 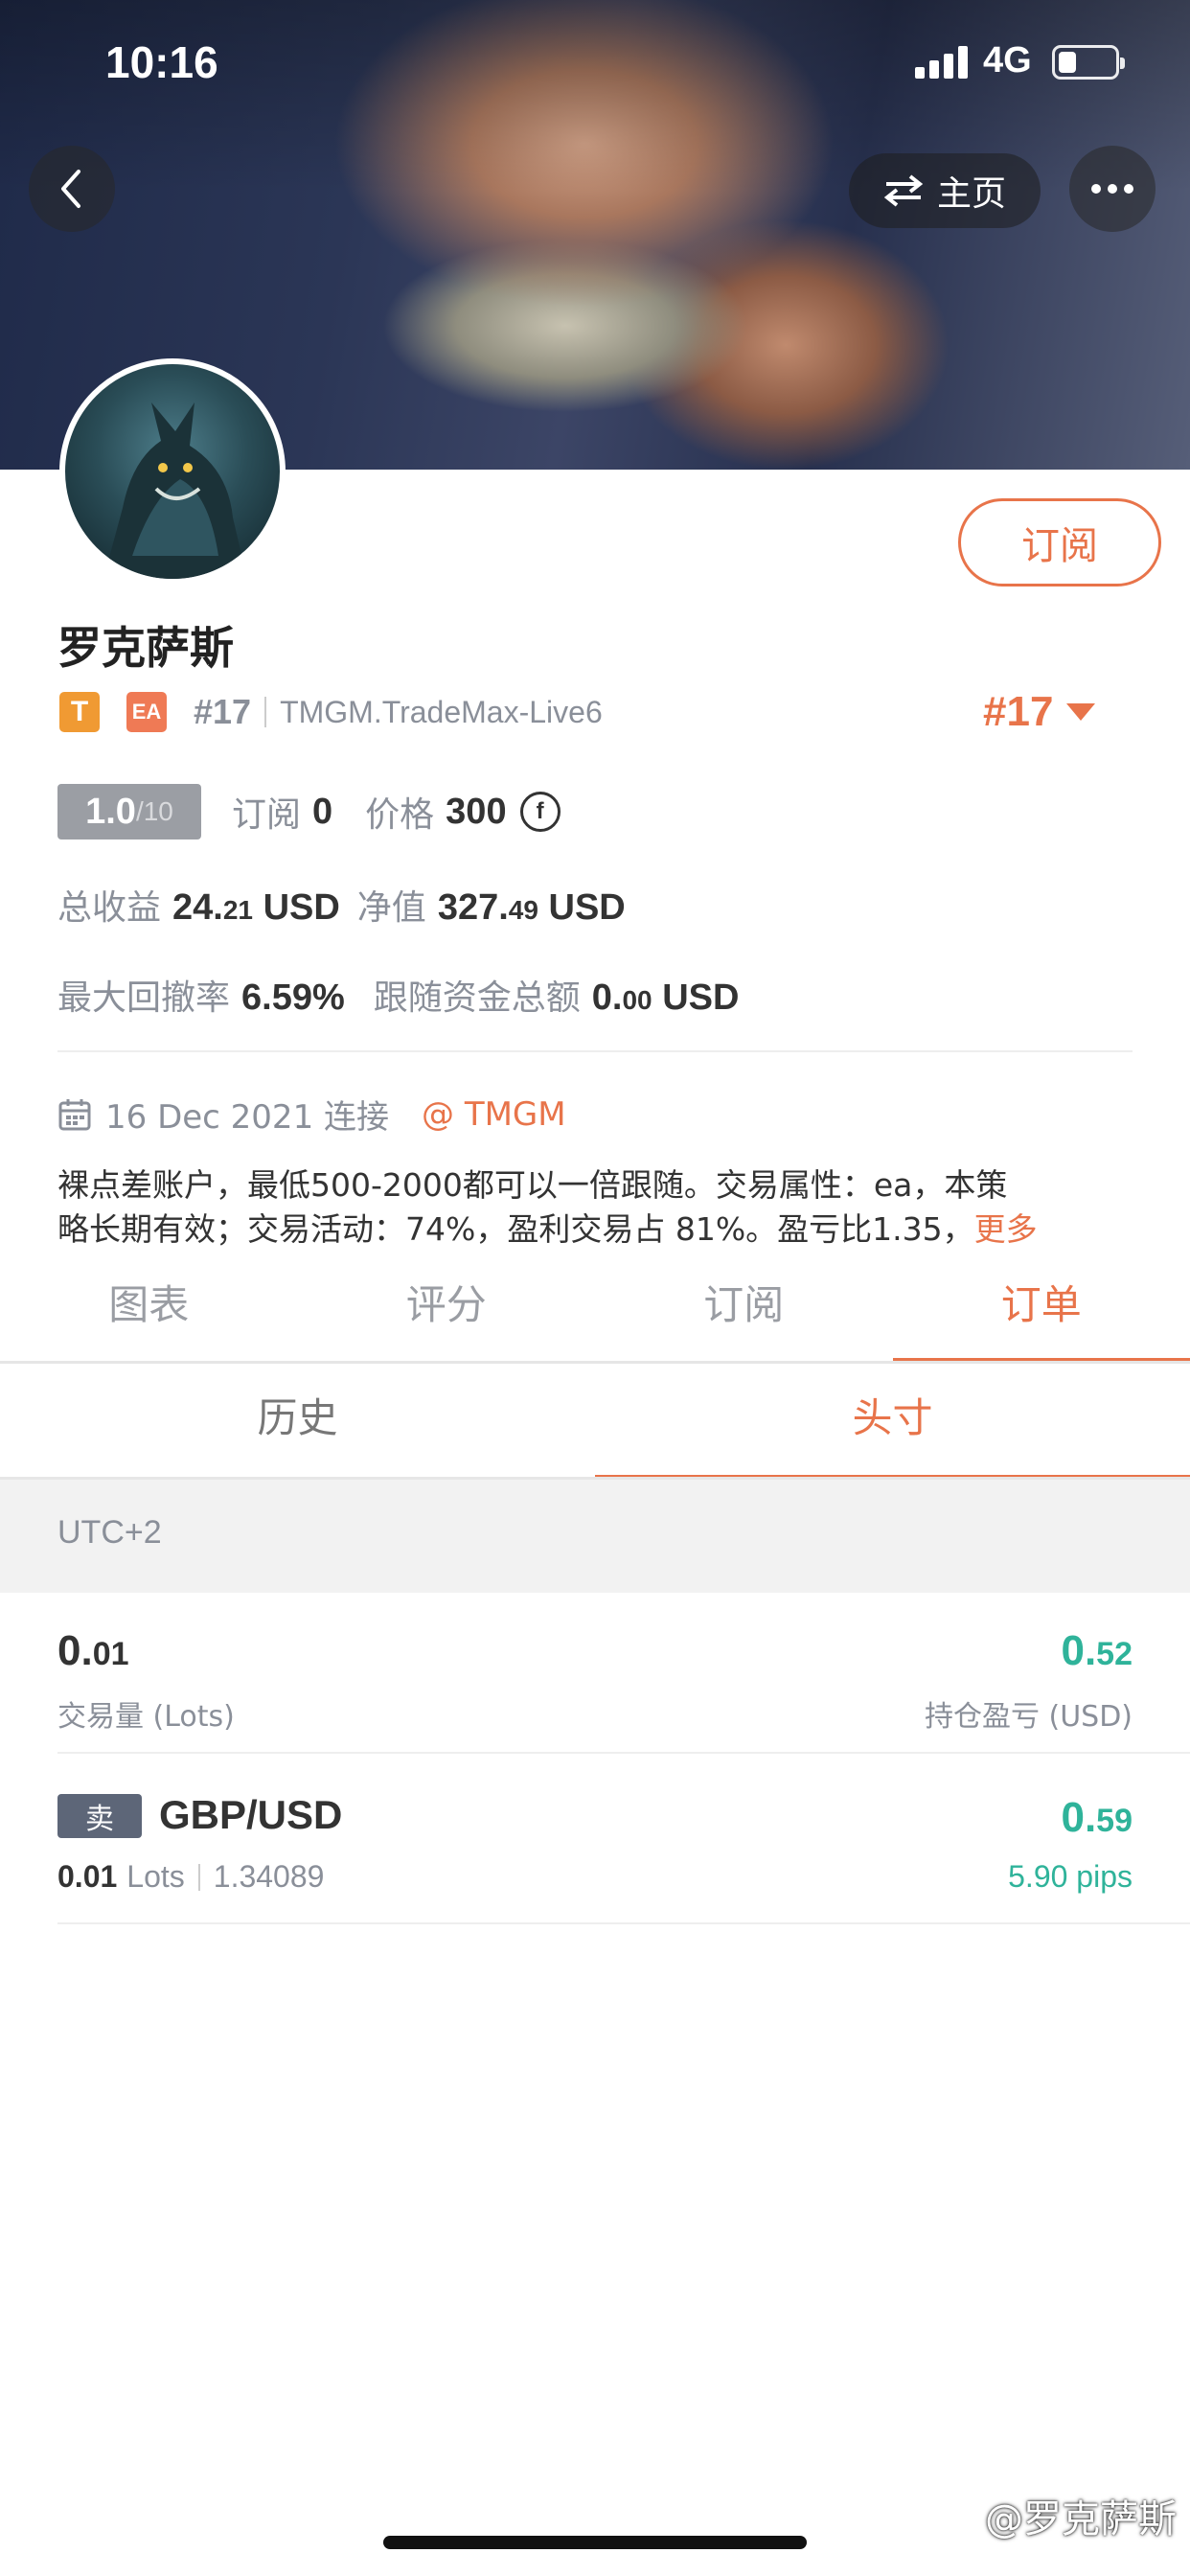 I want to click on total-profit-value: 24.21 USD, so click(x=256, y=907).